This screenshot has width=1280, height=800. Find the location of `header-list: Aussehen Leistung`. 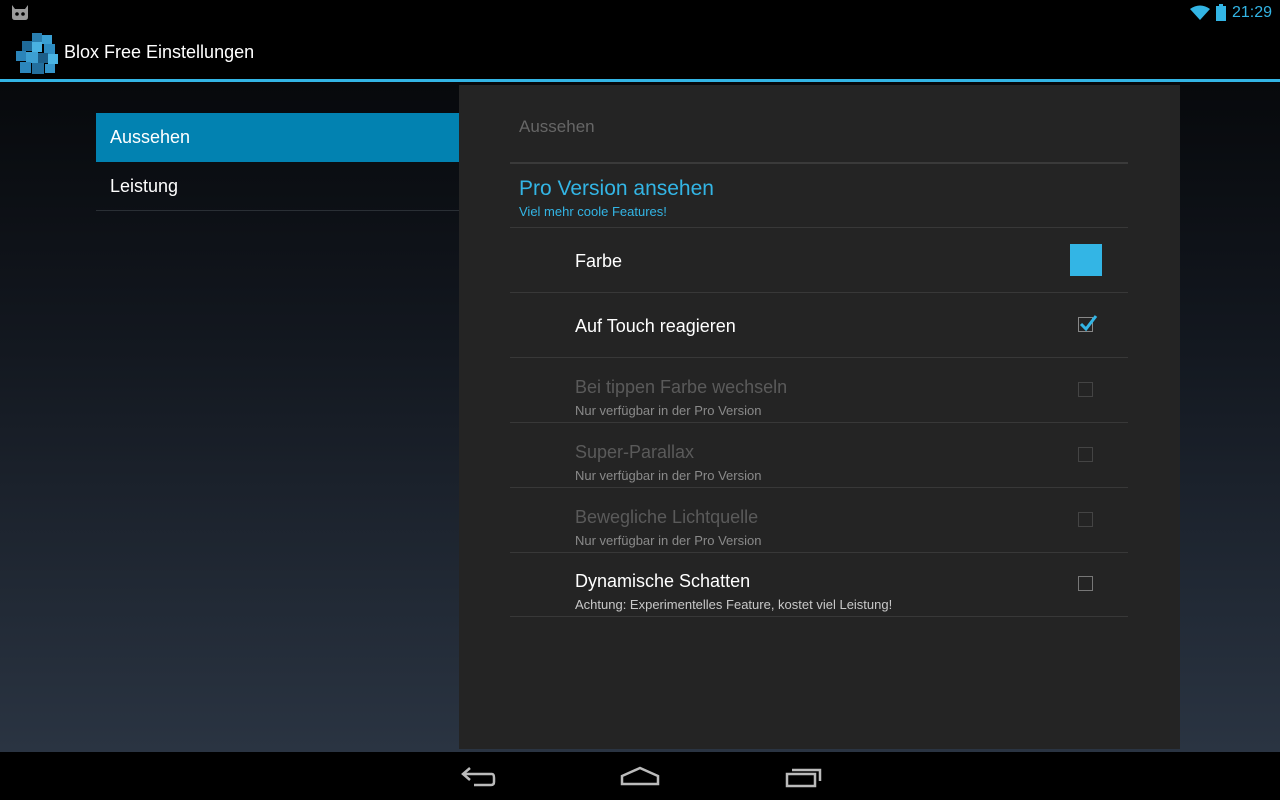

header-list: Aussehen Leistung is located at coordinates (277, 162).